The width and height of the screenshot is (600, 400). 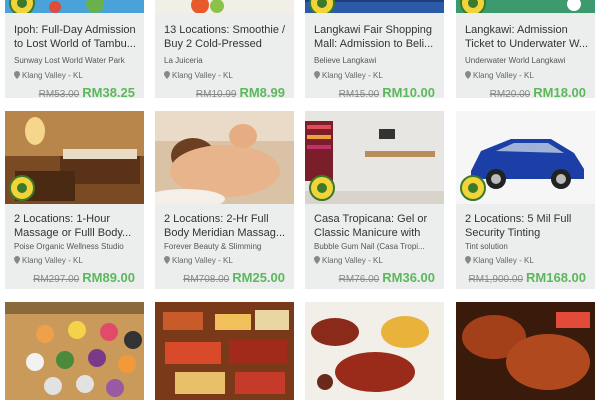 I want to click on new-price: RM168.00, so click(x=556, y=277).